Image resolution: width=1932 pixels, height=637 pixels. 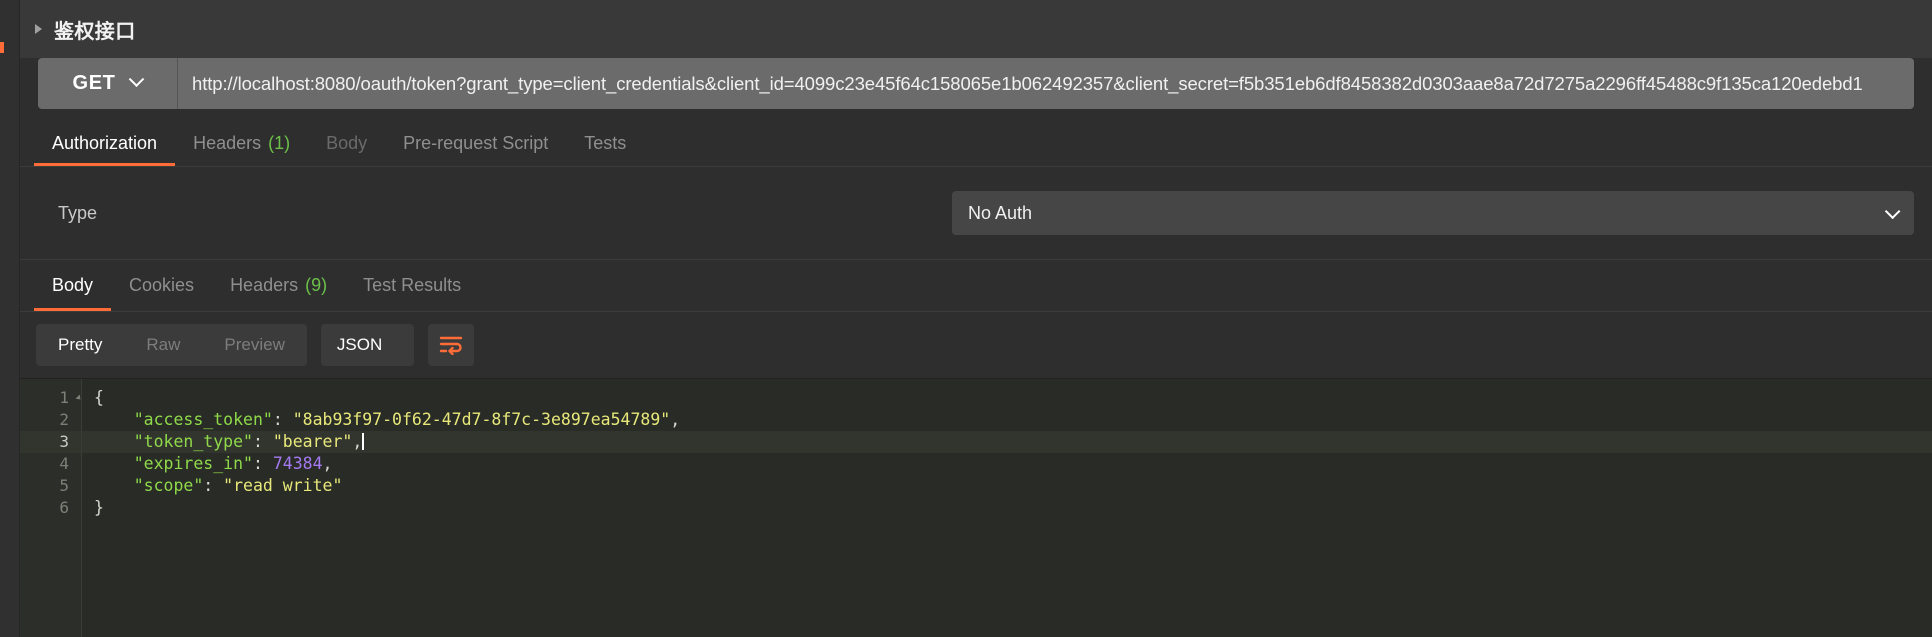 I want to click on tab-response-body-label: Body, so click(x=73, y=284).